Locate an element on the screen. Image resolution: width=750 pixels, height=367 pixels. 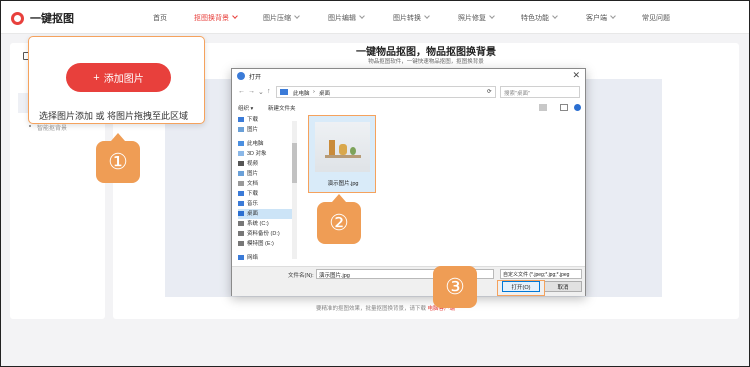
nav-item-client: 客户端 is located at coordinates (601, 18).